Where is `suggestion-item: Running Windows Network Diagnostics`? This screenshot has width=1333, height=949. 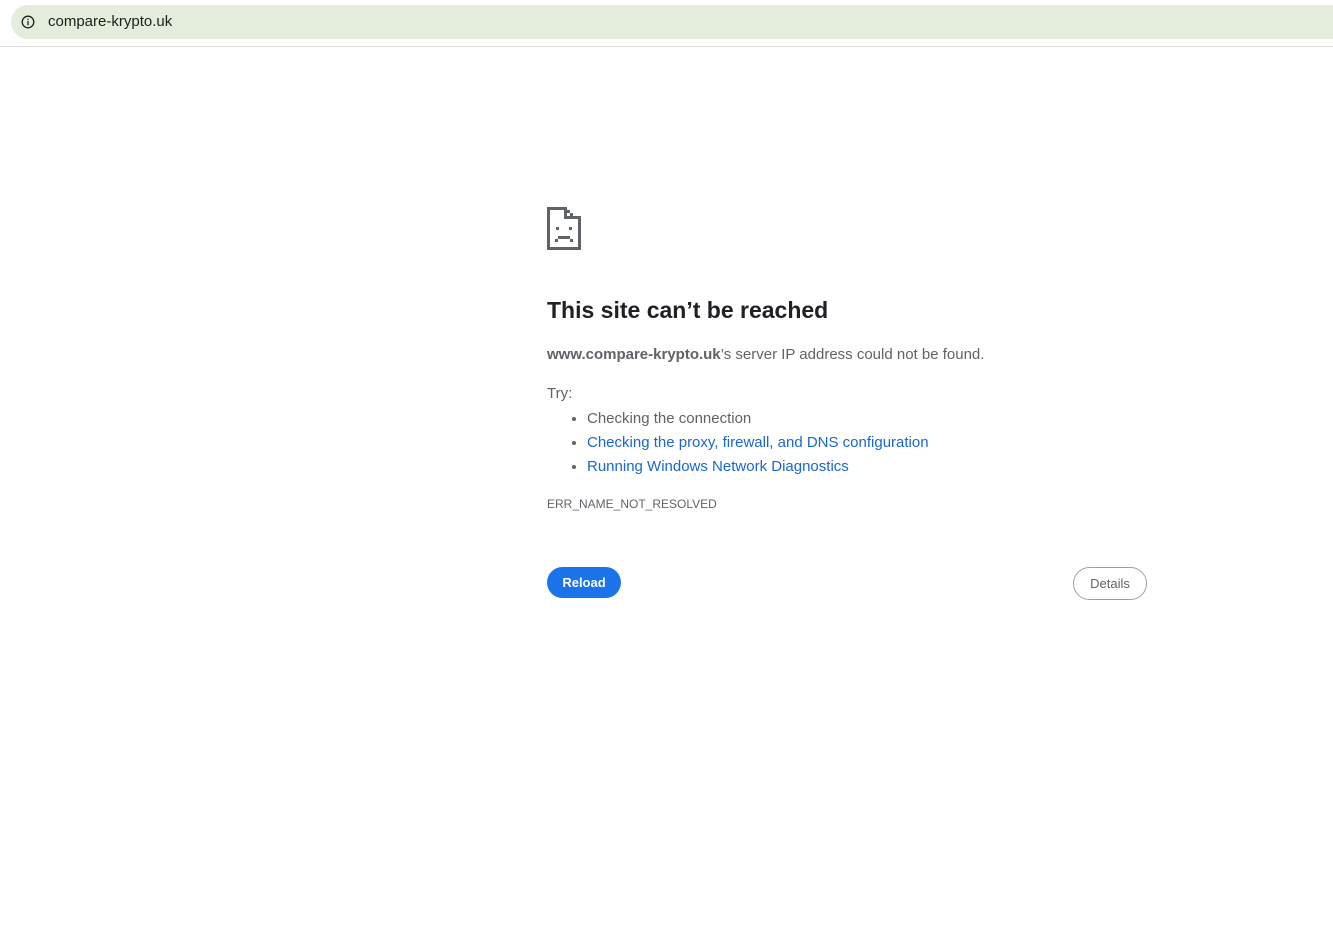
suggestion-item: Running Windows Network Diagnostics is located at coordinates (758, 467).